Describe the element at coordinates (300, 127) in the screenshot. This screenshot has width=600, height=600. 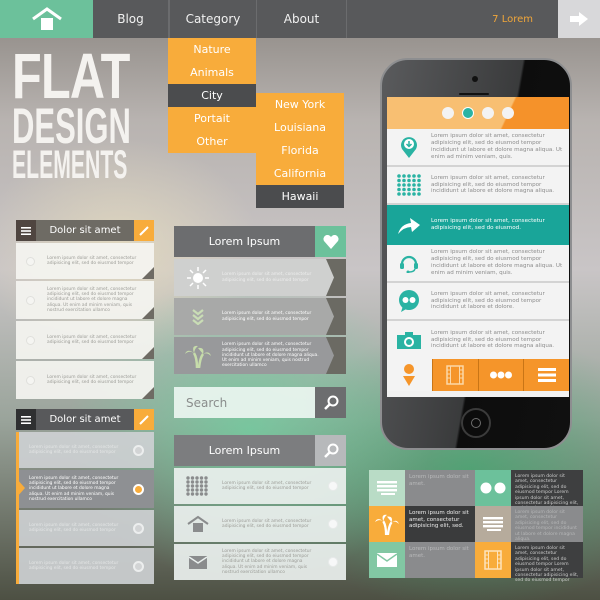
I see `submenu-item-louisiana: Louisiana` at that location.